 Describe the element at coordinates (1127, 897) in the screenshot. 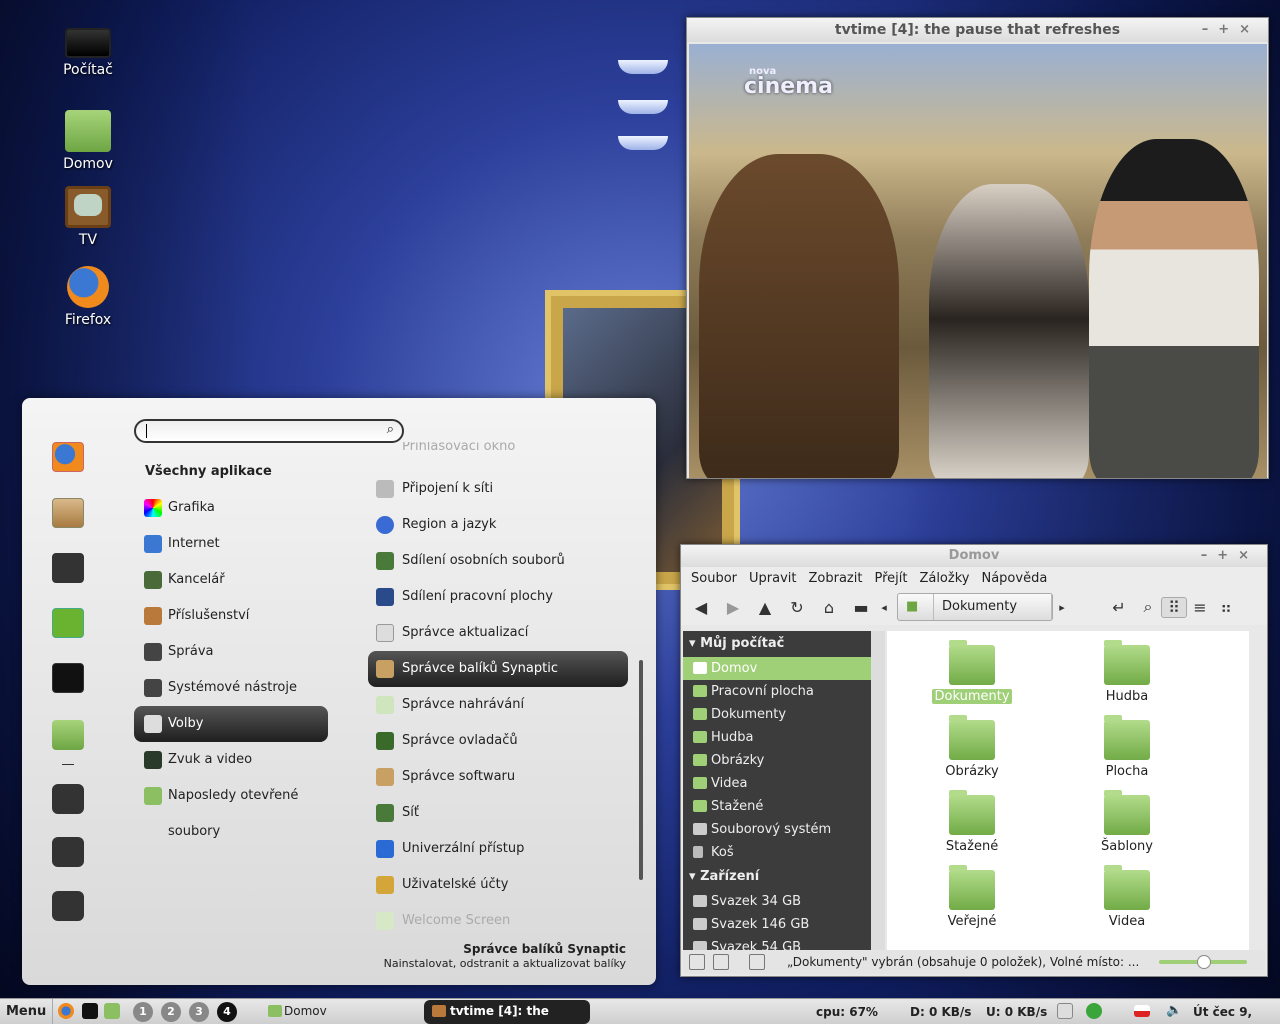

I see `file-item: Videa` at that location.